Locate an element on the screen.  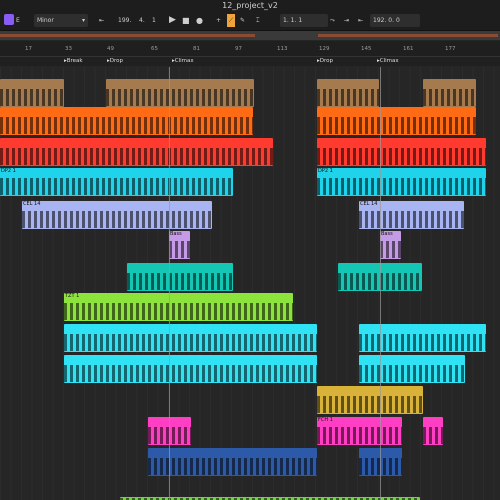
end-bar: 192. is located at coordinates (380, 20).